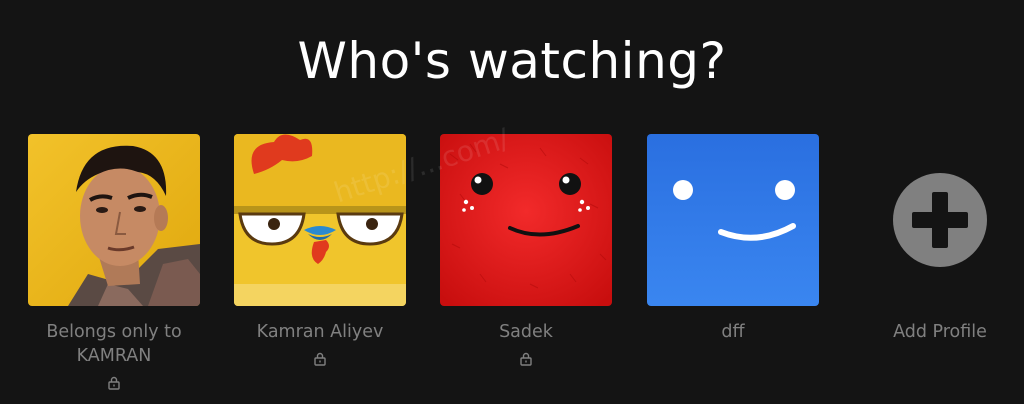 This screenshot has width=1024, height=404. What do you see at coordinates (320, 332) in the screenshot?
I see `profile-name: Kamran Aliyev` at bounding box center [320, 332].